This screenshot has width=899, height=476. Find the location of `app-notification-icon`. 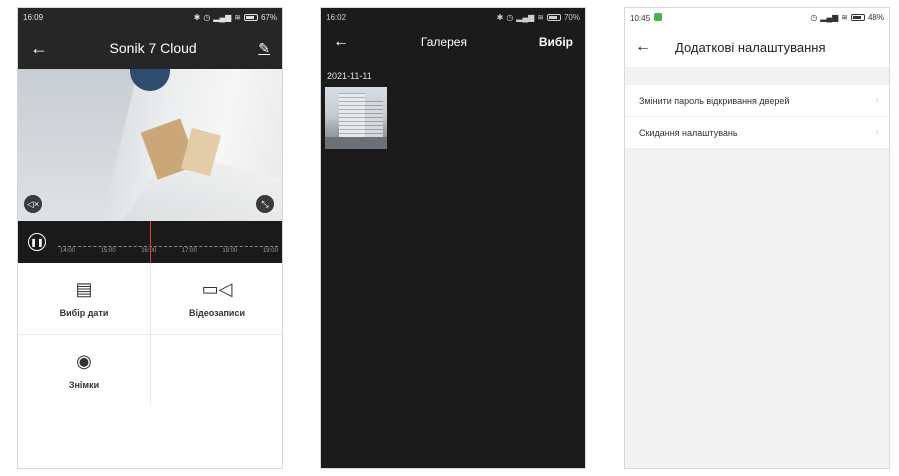

app-notification-icon is located at coordinates (658, 16).